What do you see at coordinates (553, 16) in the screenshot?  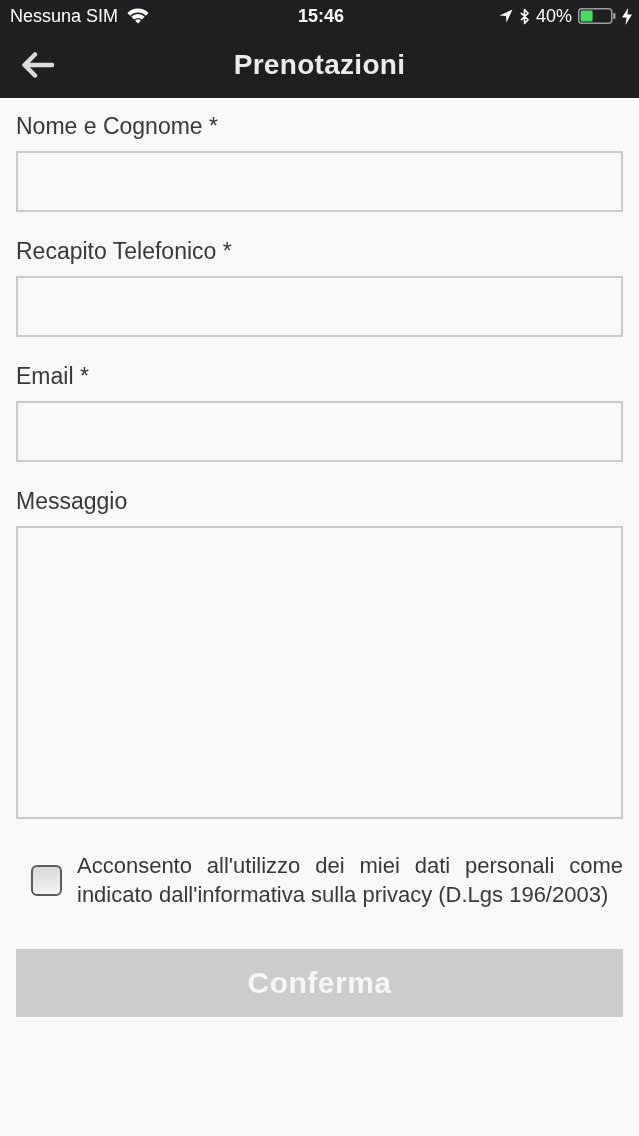 I see `battery-percent: 40%` at bounding box center [553, 16].